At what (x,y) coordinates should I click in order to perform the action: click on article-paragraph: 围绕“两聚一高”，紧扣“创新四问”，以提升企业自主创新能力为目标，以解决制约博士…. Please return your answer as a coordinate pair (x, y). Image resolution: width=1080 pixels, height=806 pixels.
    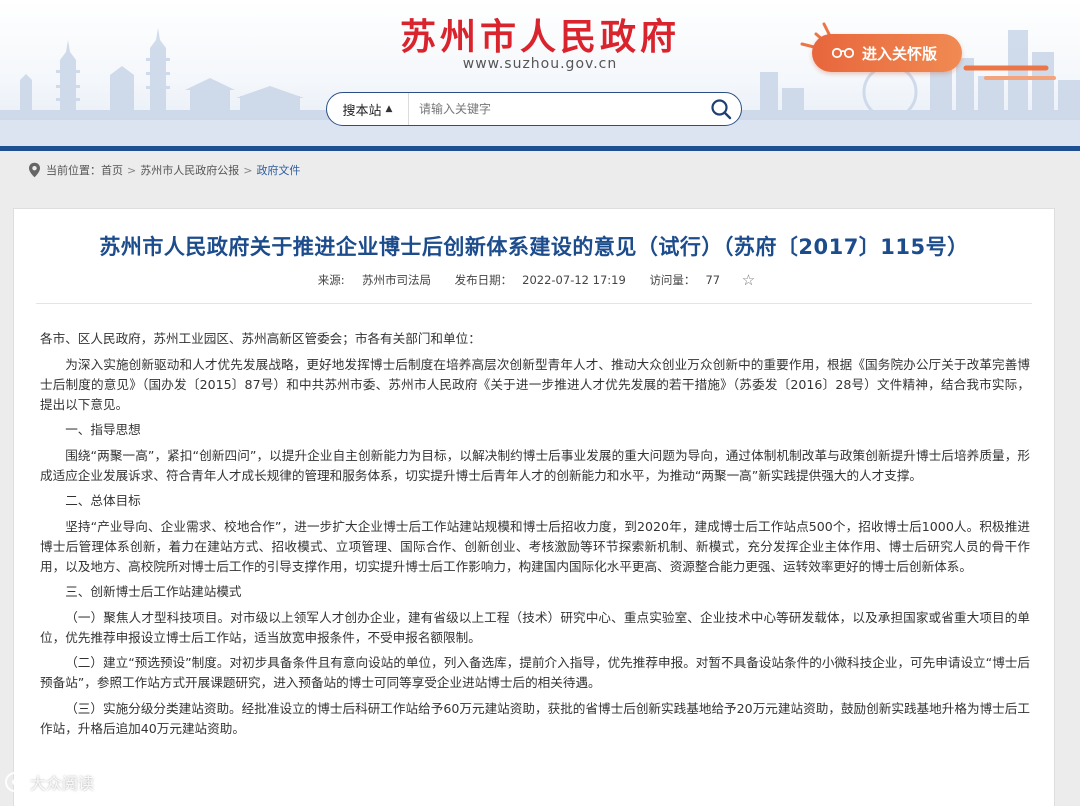
    Looking at the image, I should click on (535, 465).